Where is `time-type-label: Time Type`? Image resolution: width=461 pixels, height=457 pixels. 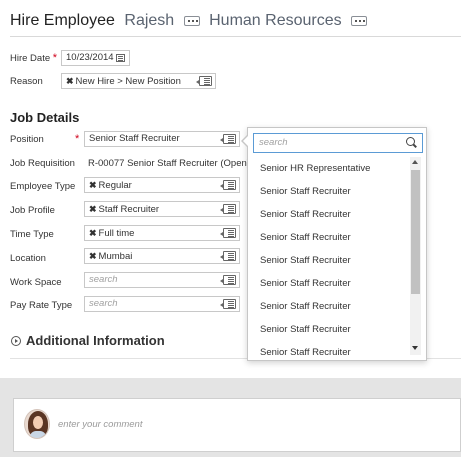 time-type-label: Time Type is located at coordinates (32, 234).